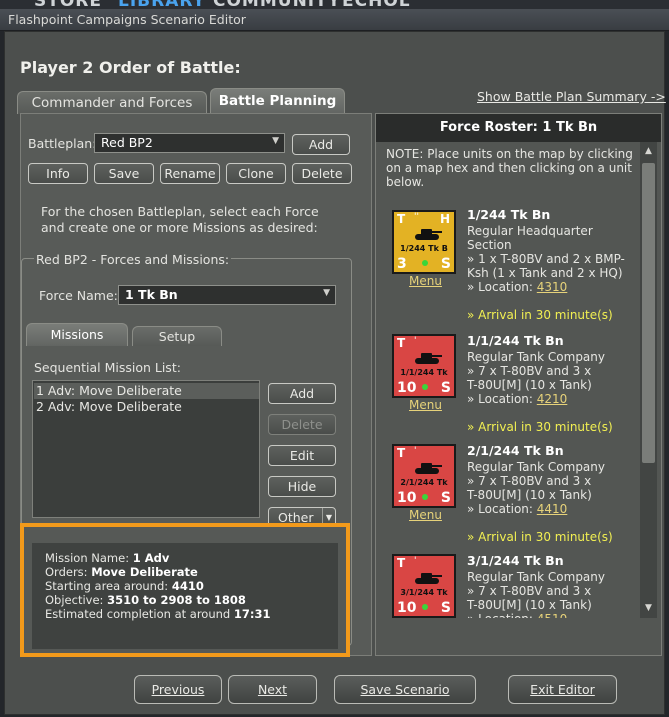 The width and height of the screenshot is (669, 717). What do you see at coordinates (518, 636) in the screenshot?
I see `roster-bottom-clip` at bounding box center [518, 636].